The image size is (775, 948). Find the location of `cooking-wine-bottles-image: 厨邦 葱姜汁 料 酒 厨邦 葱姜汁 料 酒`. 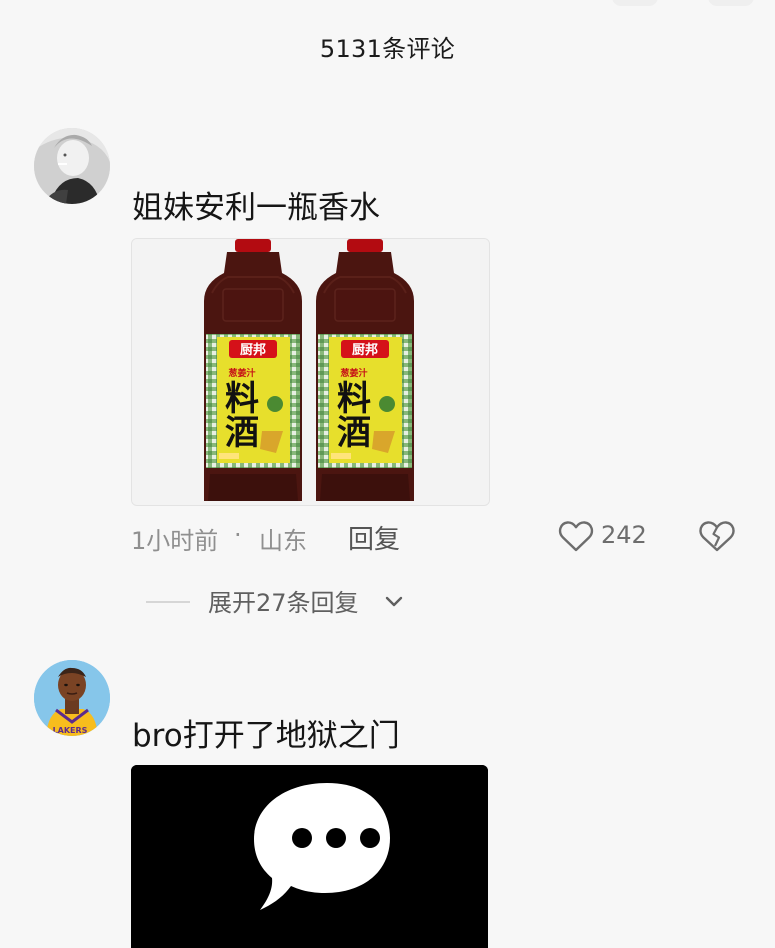

cooking-wine-bottles-image: 厨邦 葱姜汁 料 酒 厨邦 葱姜汁 料 酒 is located at coordinates (310, 372).